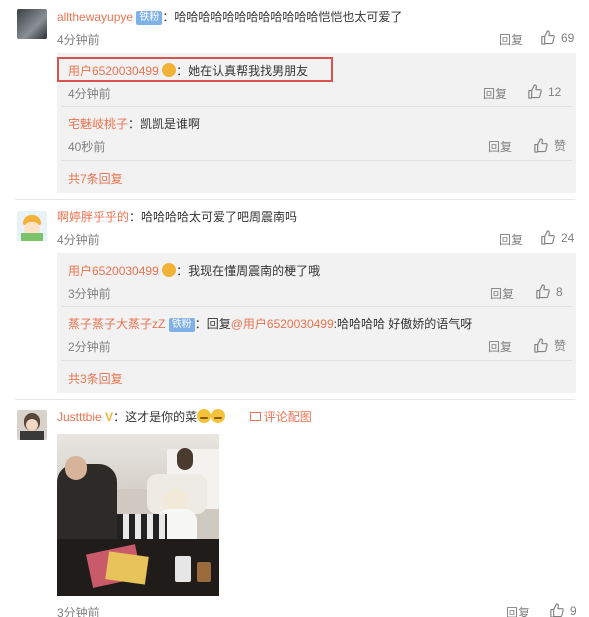 The width and height of the screenshot is (589, 617). Describe the element at coordinates (95, 378) in the screenshot. I see `more-replies-link: 共3条回复` at that location.